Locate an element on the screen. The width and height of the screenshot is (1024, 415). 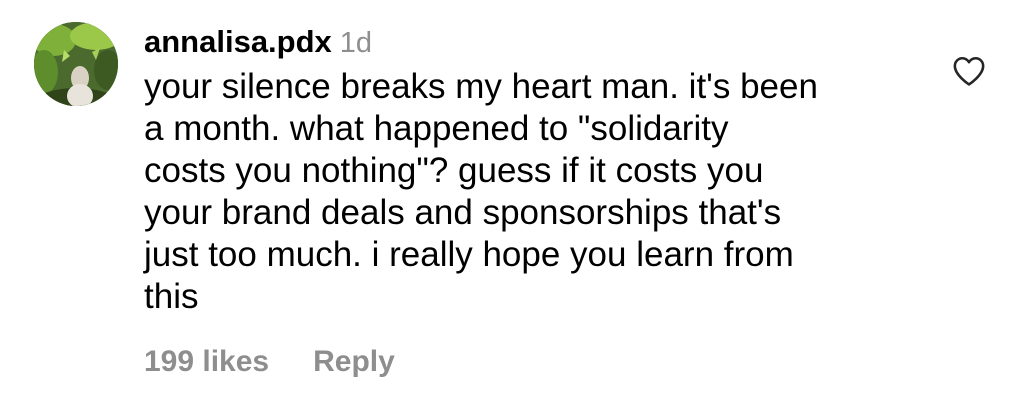
avatar is located at coordinates (76, 64).